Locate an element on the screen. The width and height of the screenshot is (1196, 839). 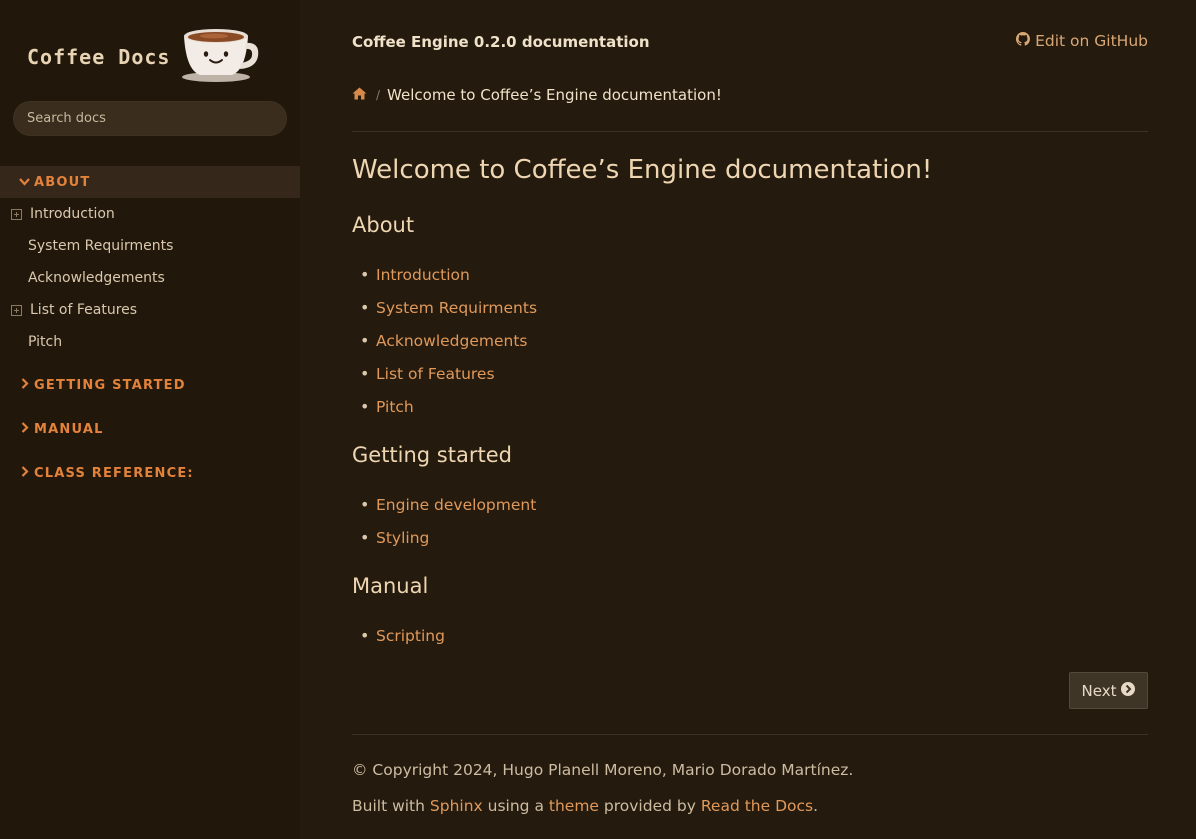
list-item: • List of Features is located at coordinates (444, 373).